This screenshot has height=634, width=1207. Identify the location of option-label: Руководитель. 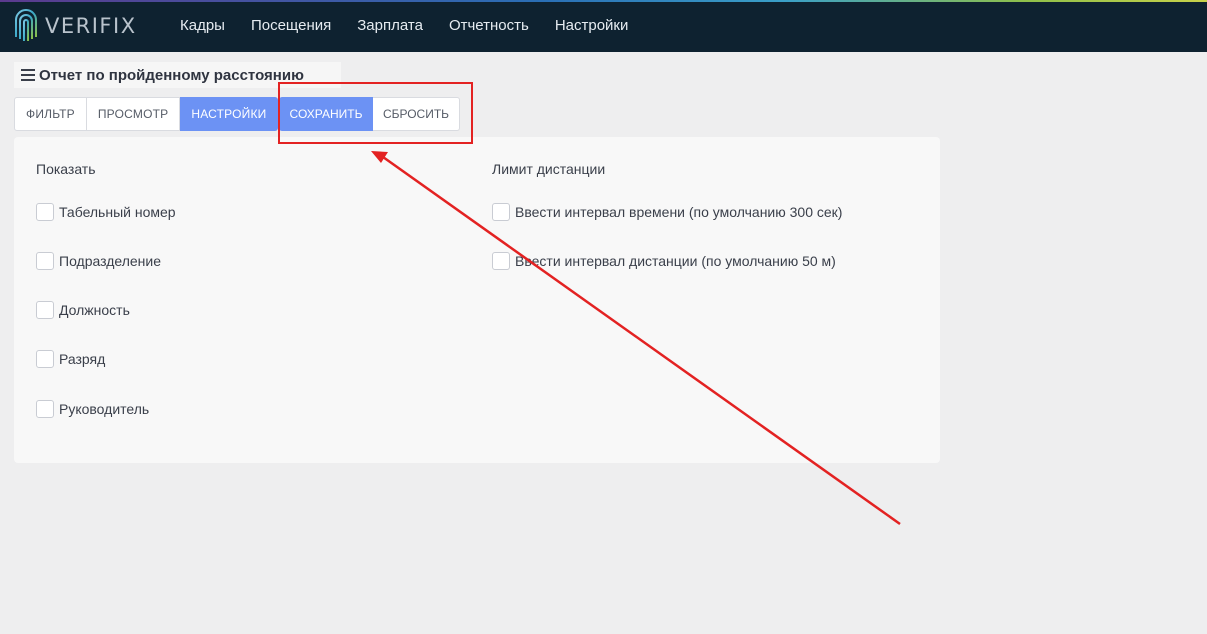
(104, 409).